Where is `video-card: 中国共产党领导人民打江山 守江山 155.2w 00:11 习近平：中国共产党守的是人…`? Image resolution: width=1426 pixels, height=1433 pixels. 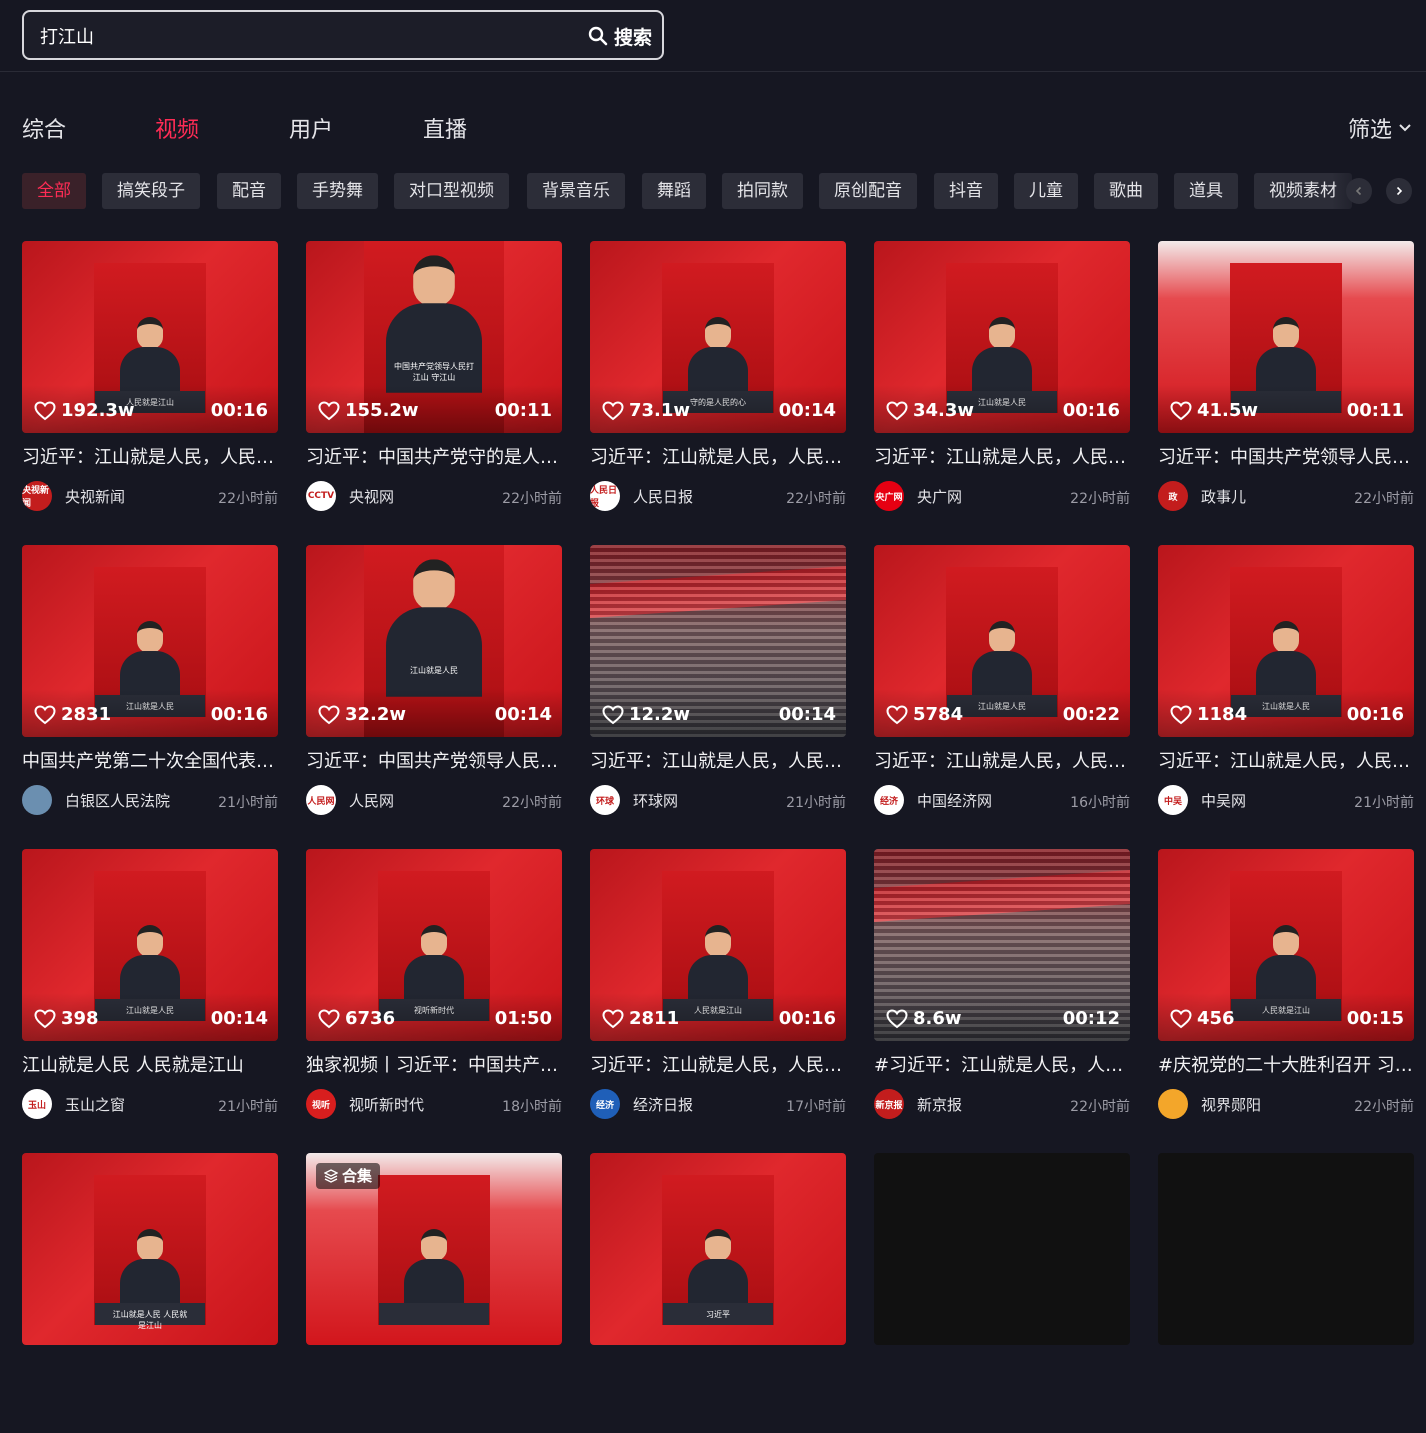
video-card: 中国共产党领导人民打江山 守江山 155.2w 00:11 习近平：中国共产党守的是人… is located at coordinates (434, 381).